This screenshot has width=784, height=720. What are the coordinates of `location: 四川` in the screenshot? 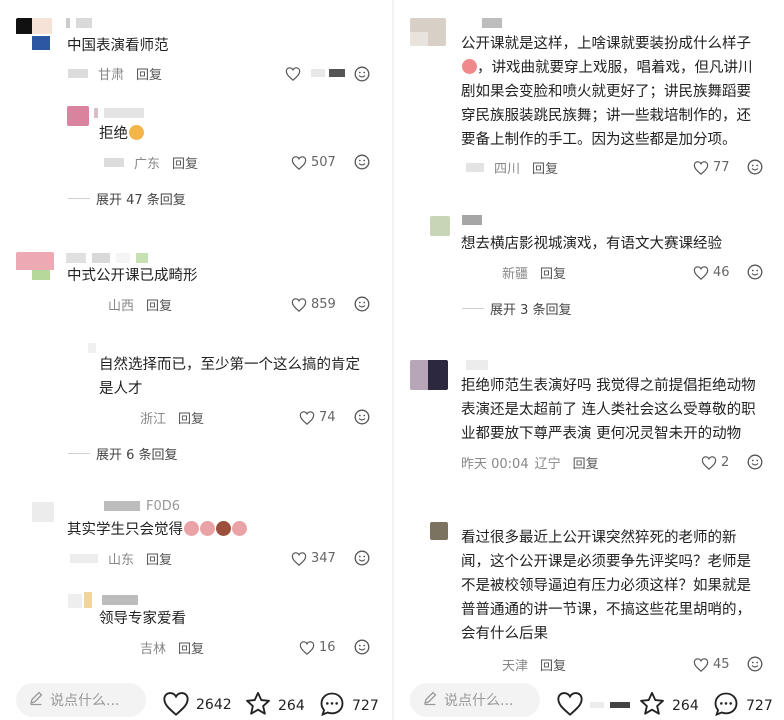 It's located at (507, 169).